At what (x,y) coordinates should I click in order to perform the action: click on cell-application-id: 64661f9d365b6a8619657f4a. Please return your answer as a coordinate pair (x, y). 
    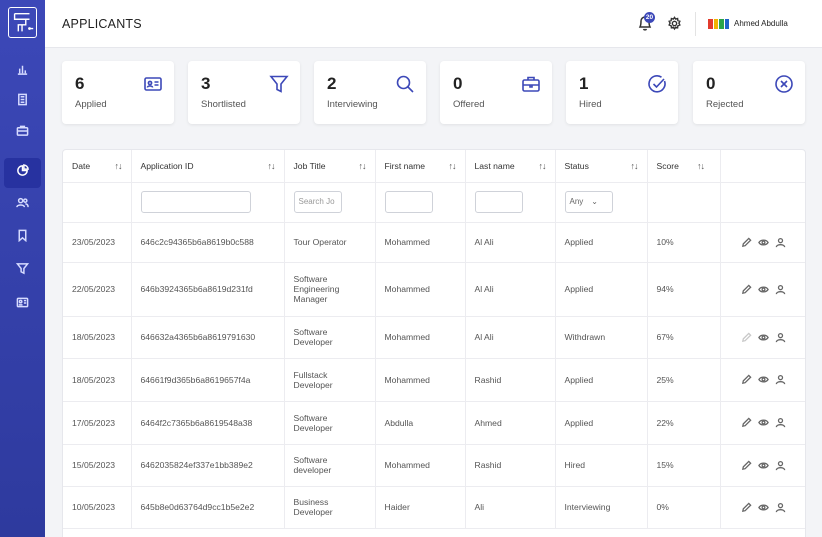
    Looking at the image, I should click on (208, 380).